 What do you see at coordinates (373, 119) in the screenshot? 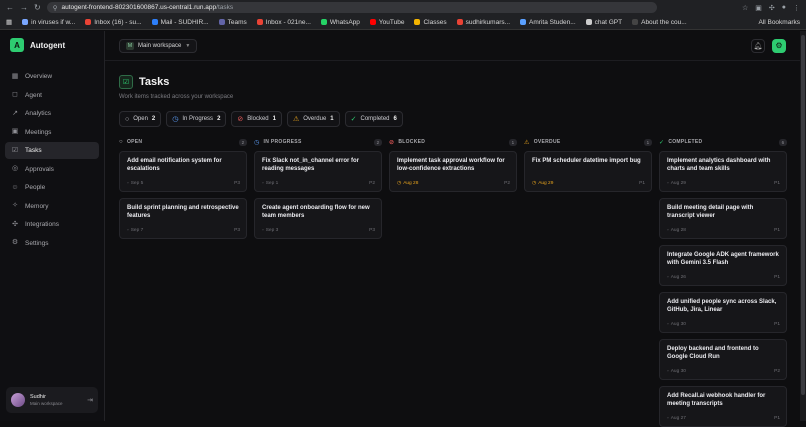
I see `filter-chip-completed: ✓ Completed 6` at bounding box center [373, 119].